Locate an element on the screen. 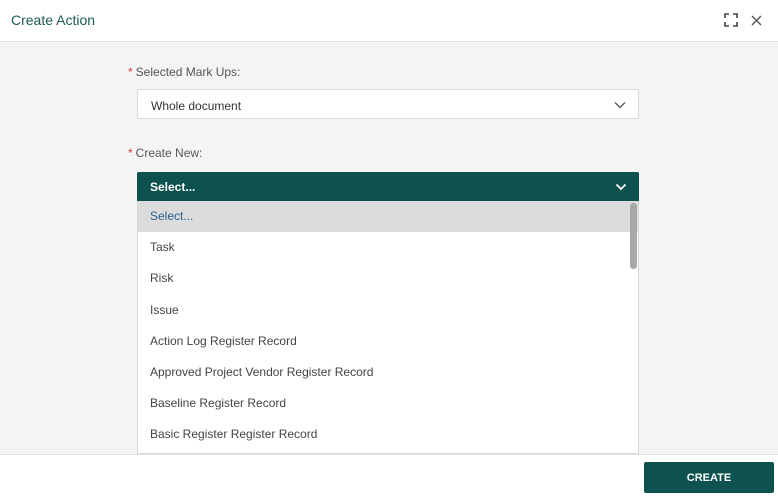 The height and width of the screenshot is (496, 778). dropdown-option-baseline-register-record: Baseline Register Record is located at coordinates (388, 403).